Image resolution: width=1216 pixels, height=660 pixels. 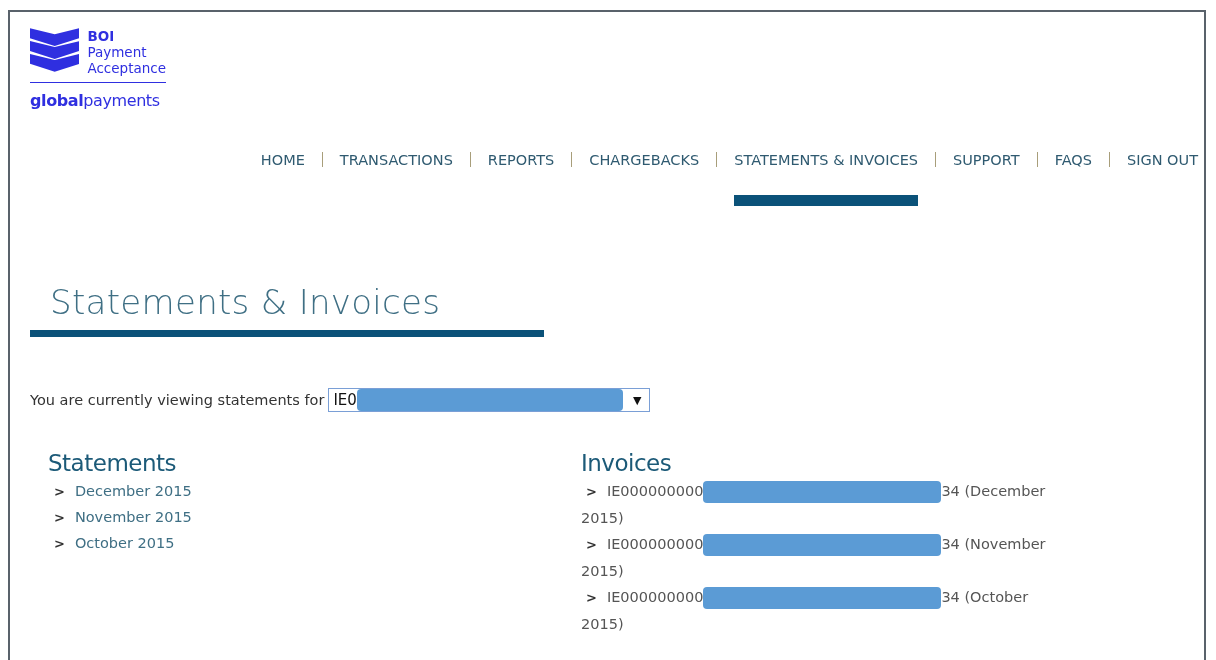 I want to click on logo-brand: BOI, so click(x=101, y=36).